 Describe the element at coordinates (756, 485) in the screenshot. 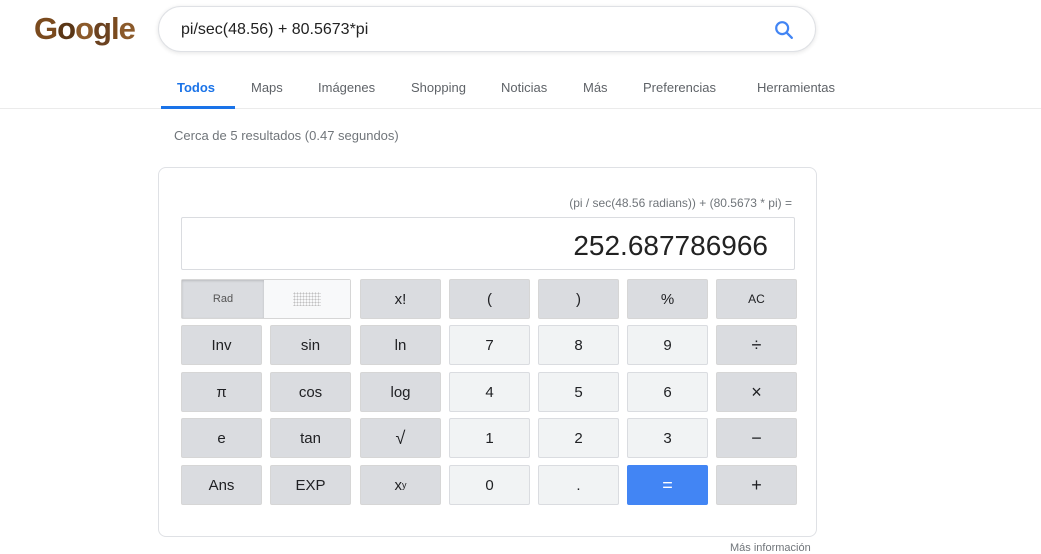

I see `plus-button: +` at that location.